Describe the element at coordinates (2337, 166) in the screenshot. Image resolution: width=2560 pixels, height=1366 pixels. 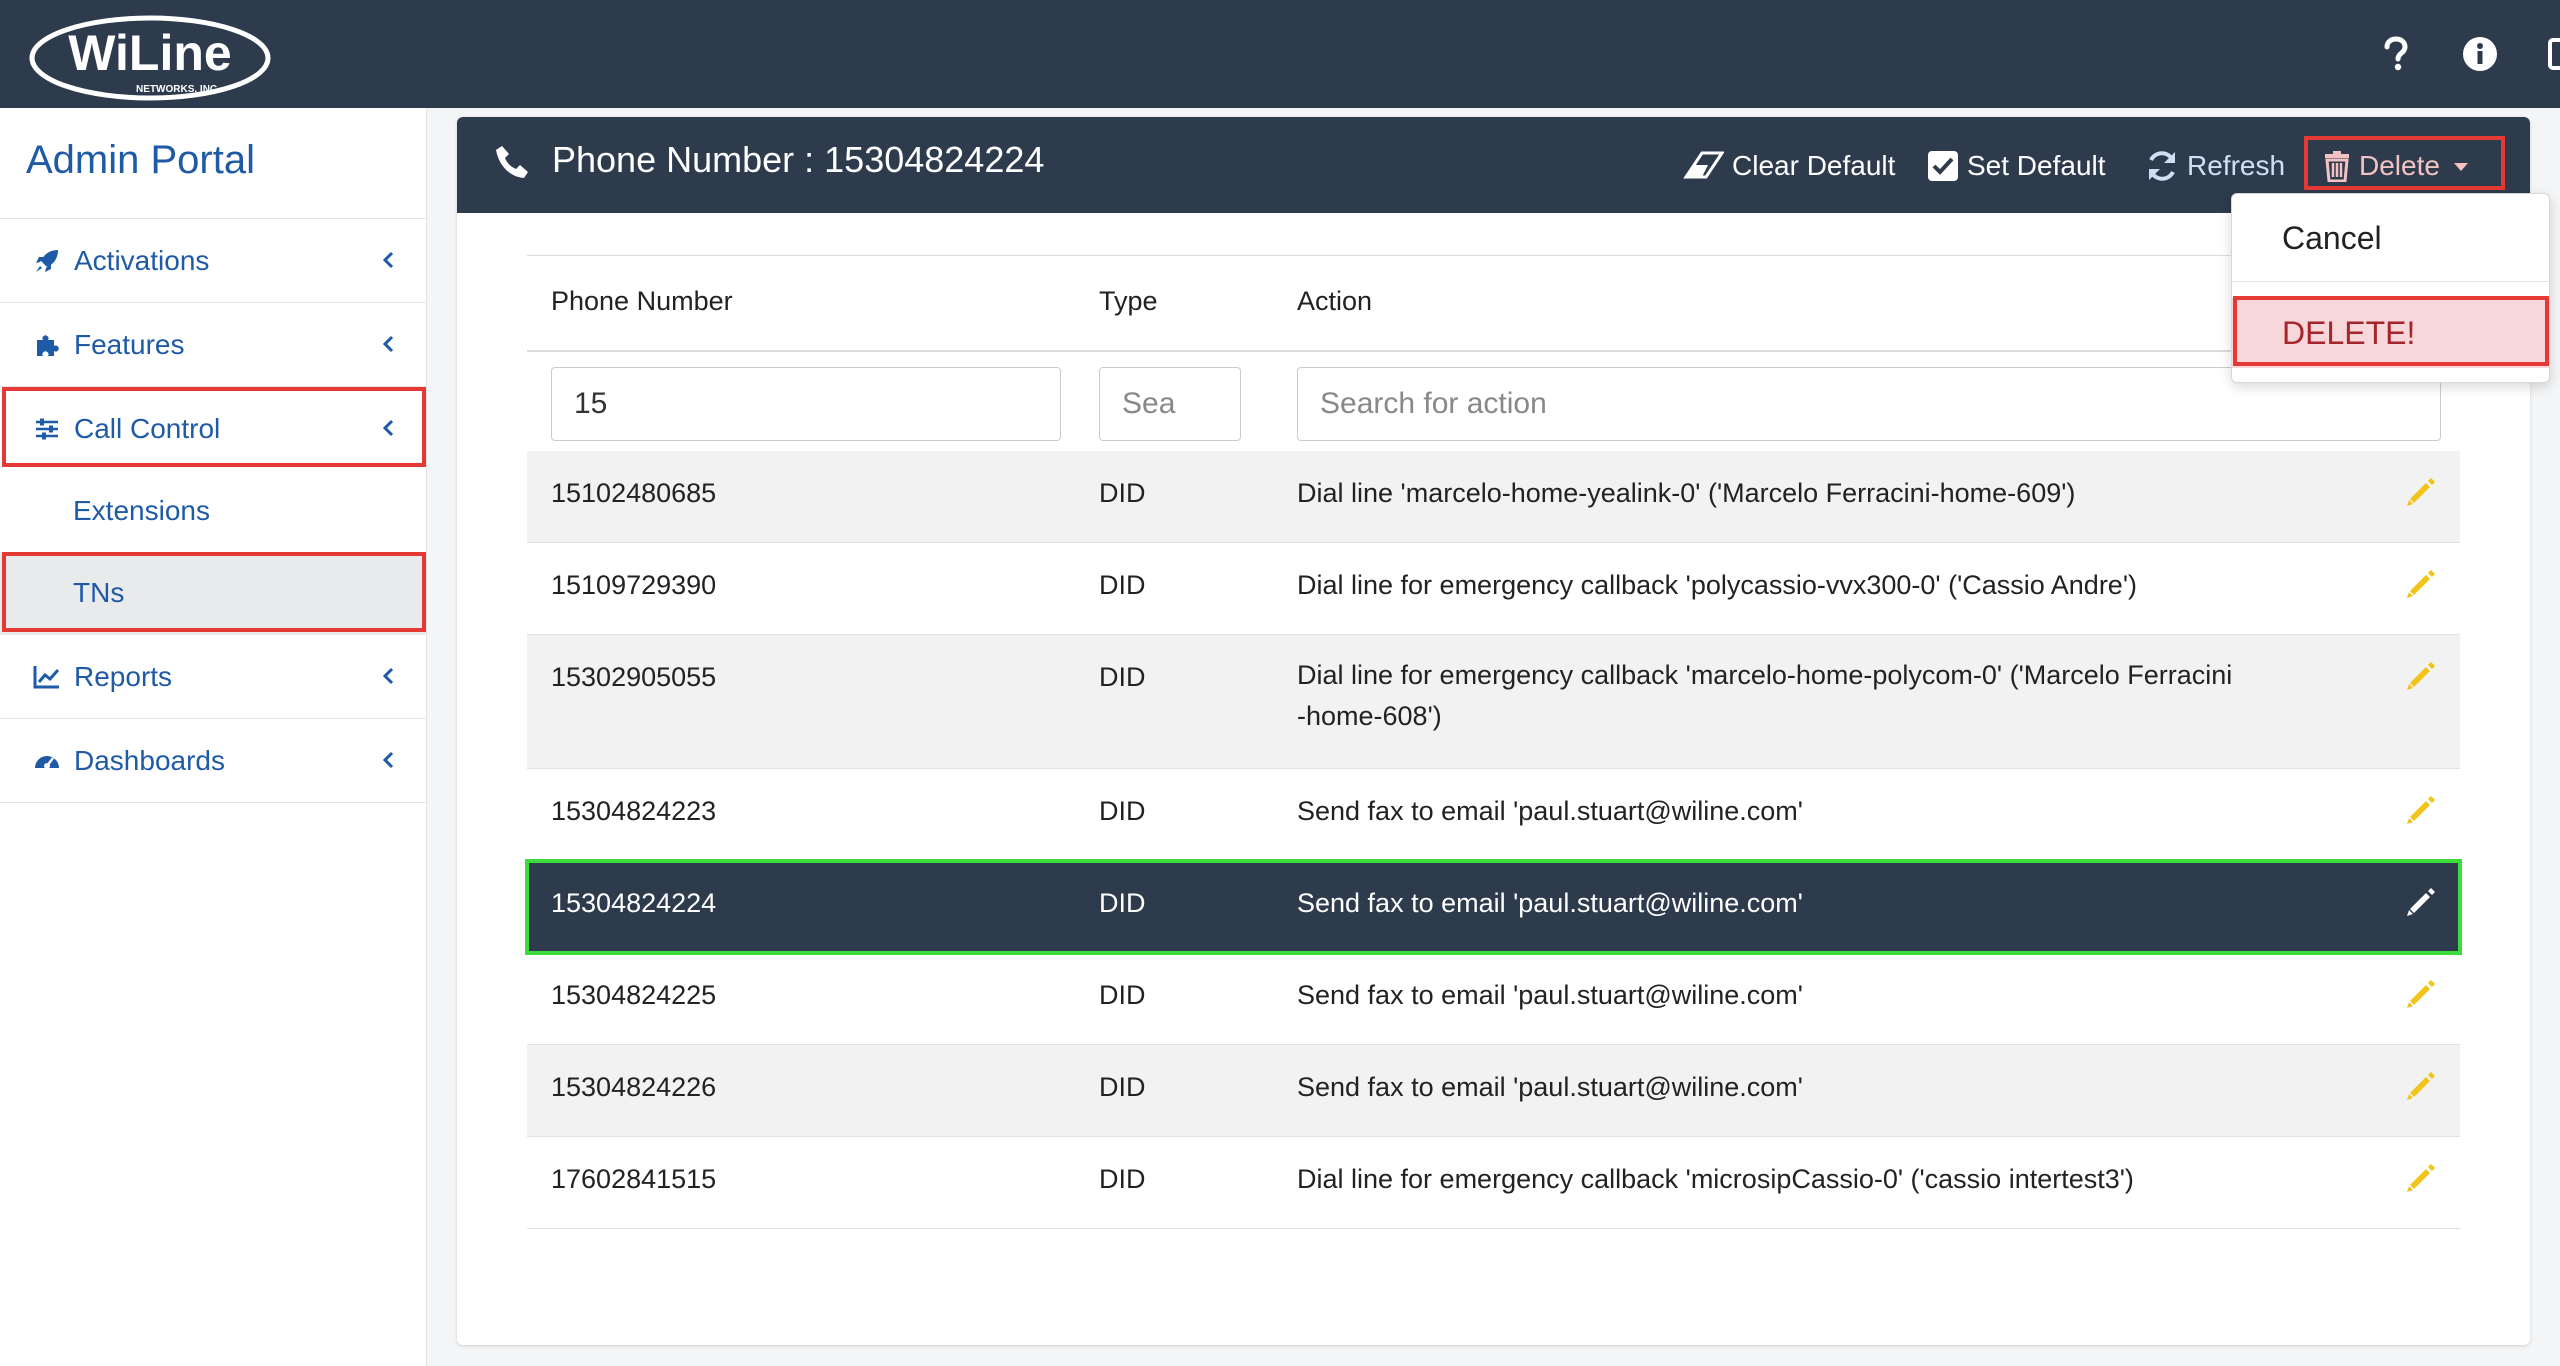
I see `trash-icon` at that location.